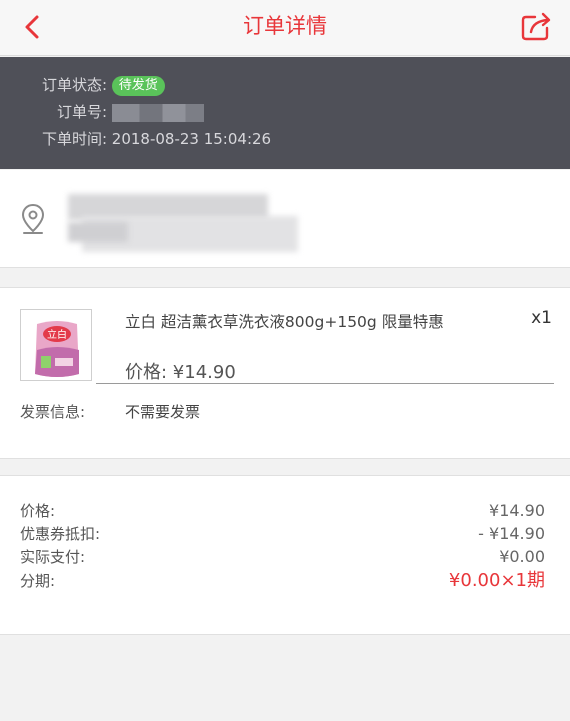 The width and height of the screenshot is (570, 721). Describe the element at coordinates (284, 321) in the screenshot. I see `product-name: 立白 超洁薰衣草洗衣液800g+150g 限量特惠` at that location.